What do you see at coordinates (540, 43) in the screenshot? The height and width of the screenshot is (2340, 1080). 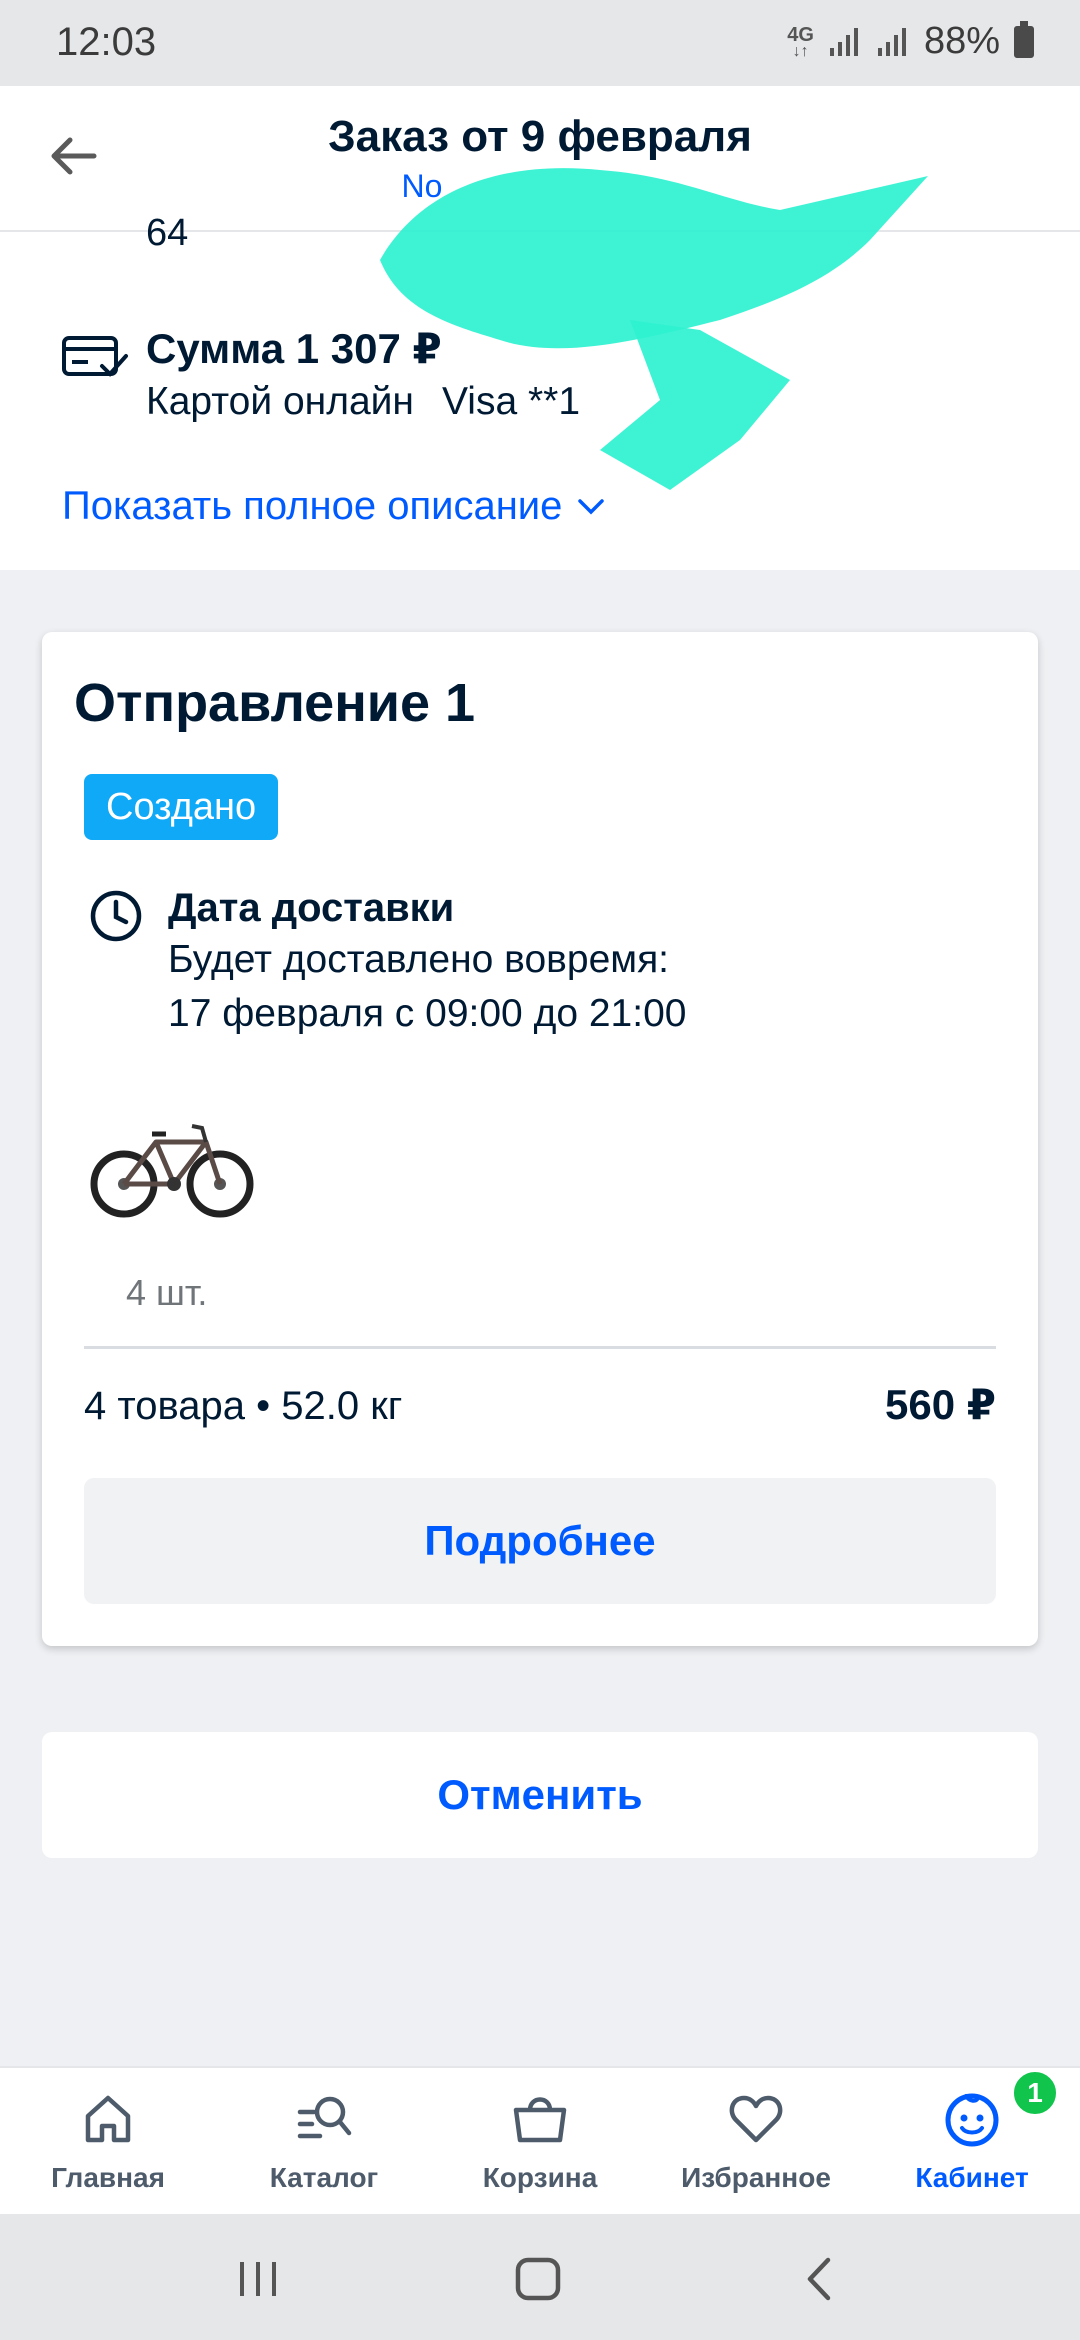 I see `status-bar: 12:03 4G ↓↑ 88%` at bounding box center [540, 43].